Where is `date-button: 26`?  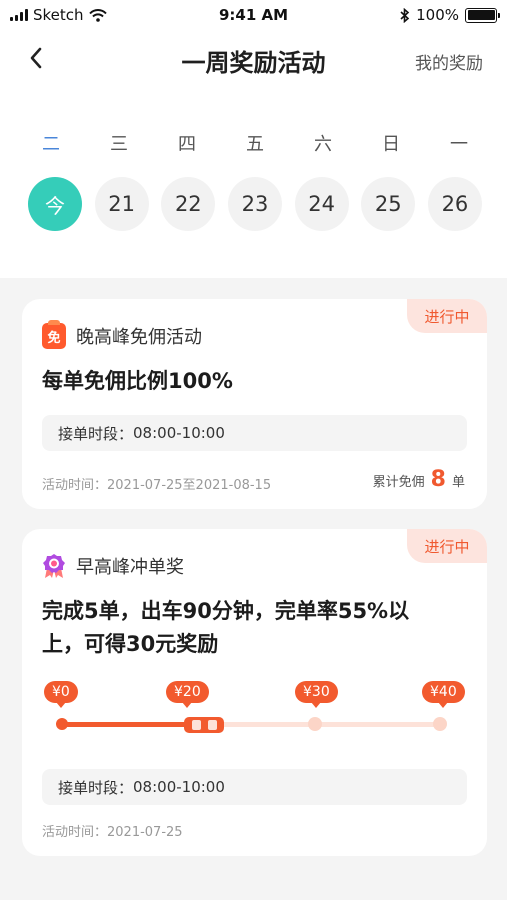
date-button: 26 is located at coordinates (454, 204).